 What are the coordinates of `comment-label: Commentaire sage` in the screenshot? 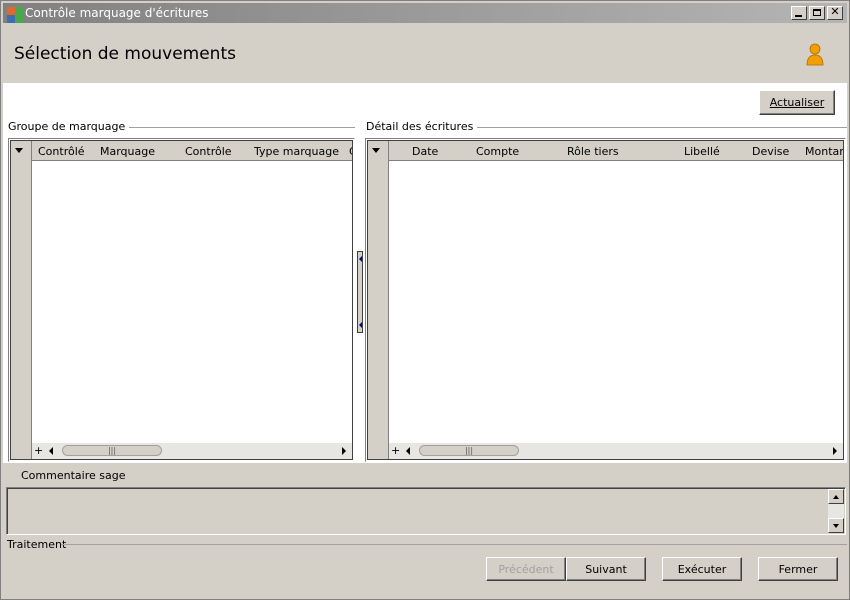 It's located at (73, 475).